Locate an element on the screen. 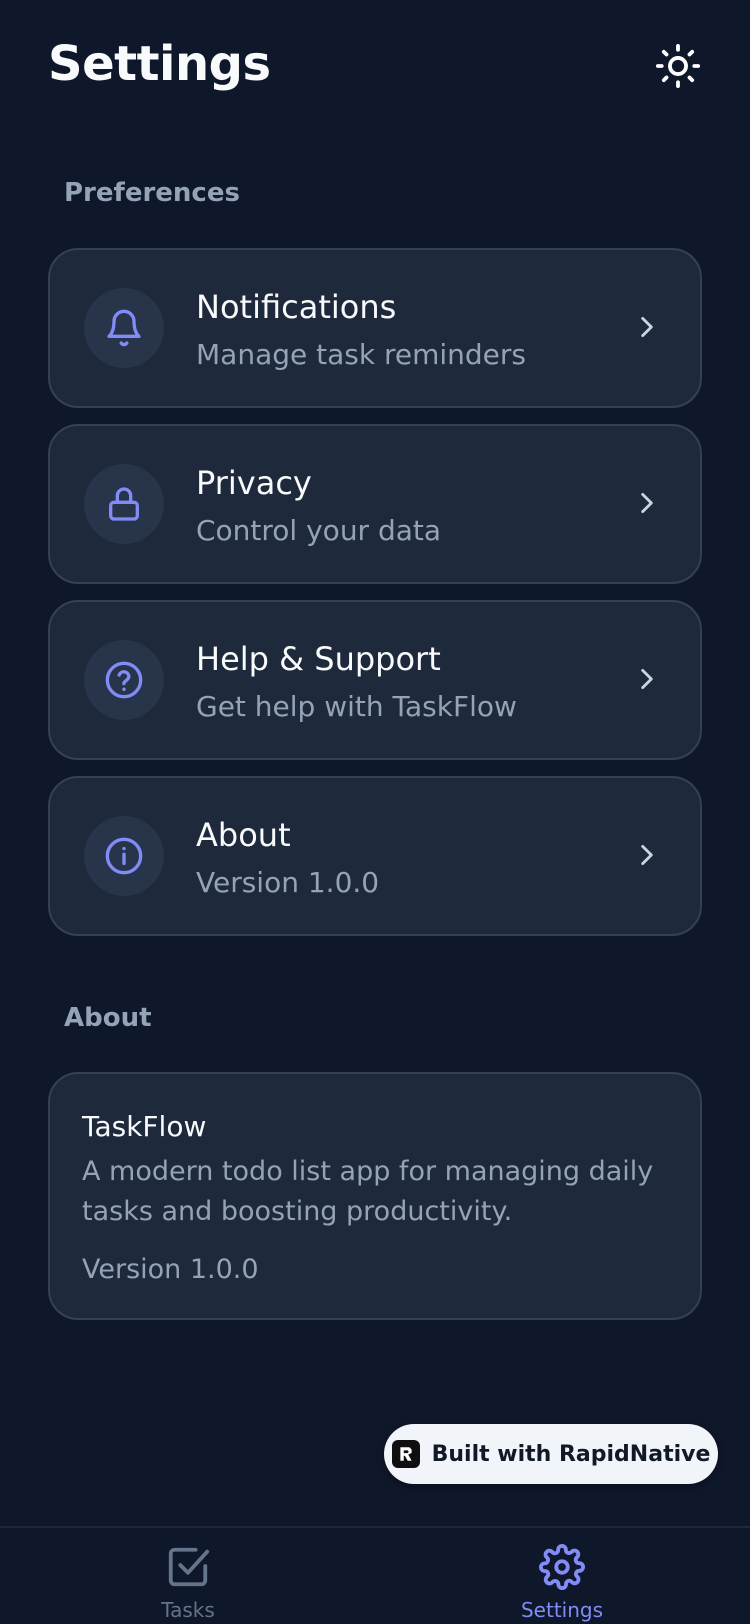 The width and height of the screenshot is (750, 1624). lock-icon is located at coordinates (124, 504).